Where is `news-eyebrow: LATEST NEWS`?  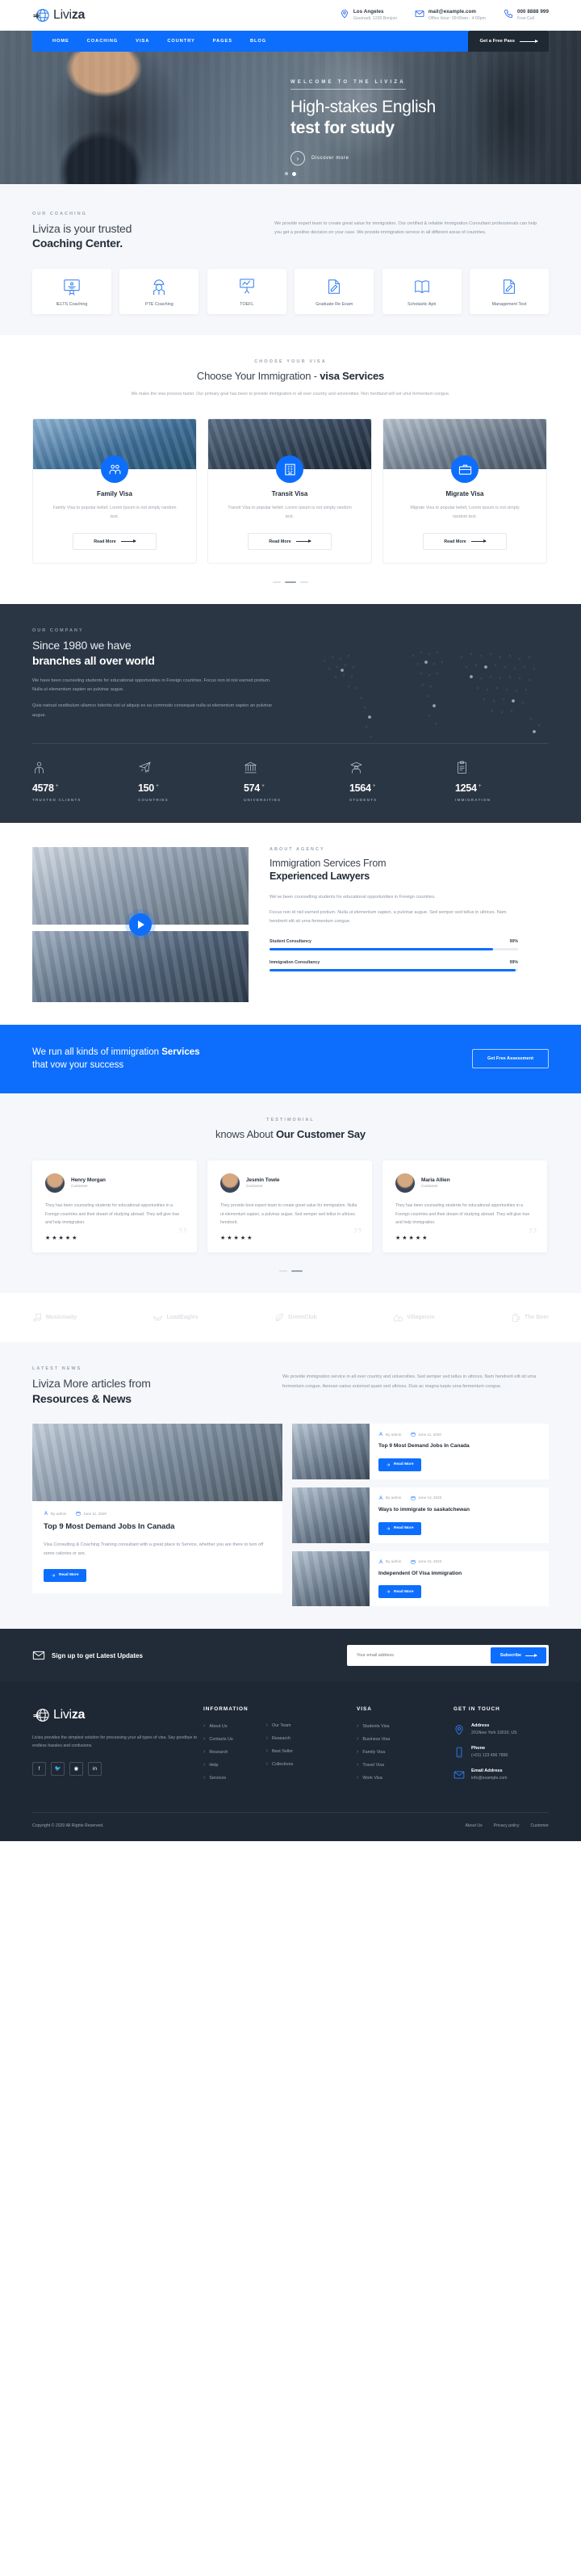 news-eyebrow: LATEST NEWS is located at coordinates (57, 1369).